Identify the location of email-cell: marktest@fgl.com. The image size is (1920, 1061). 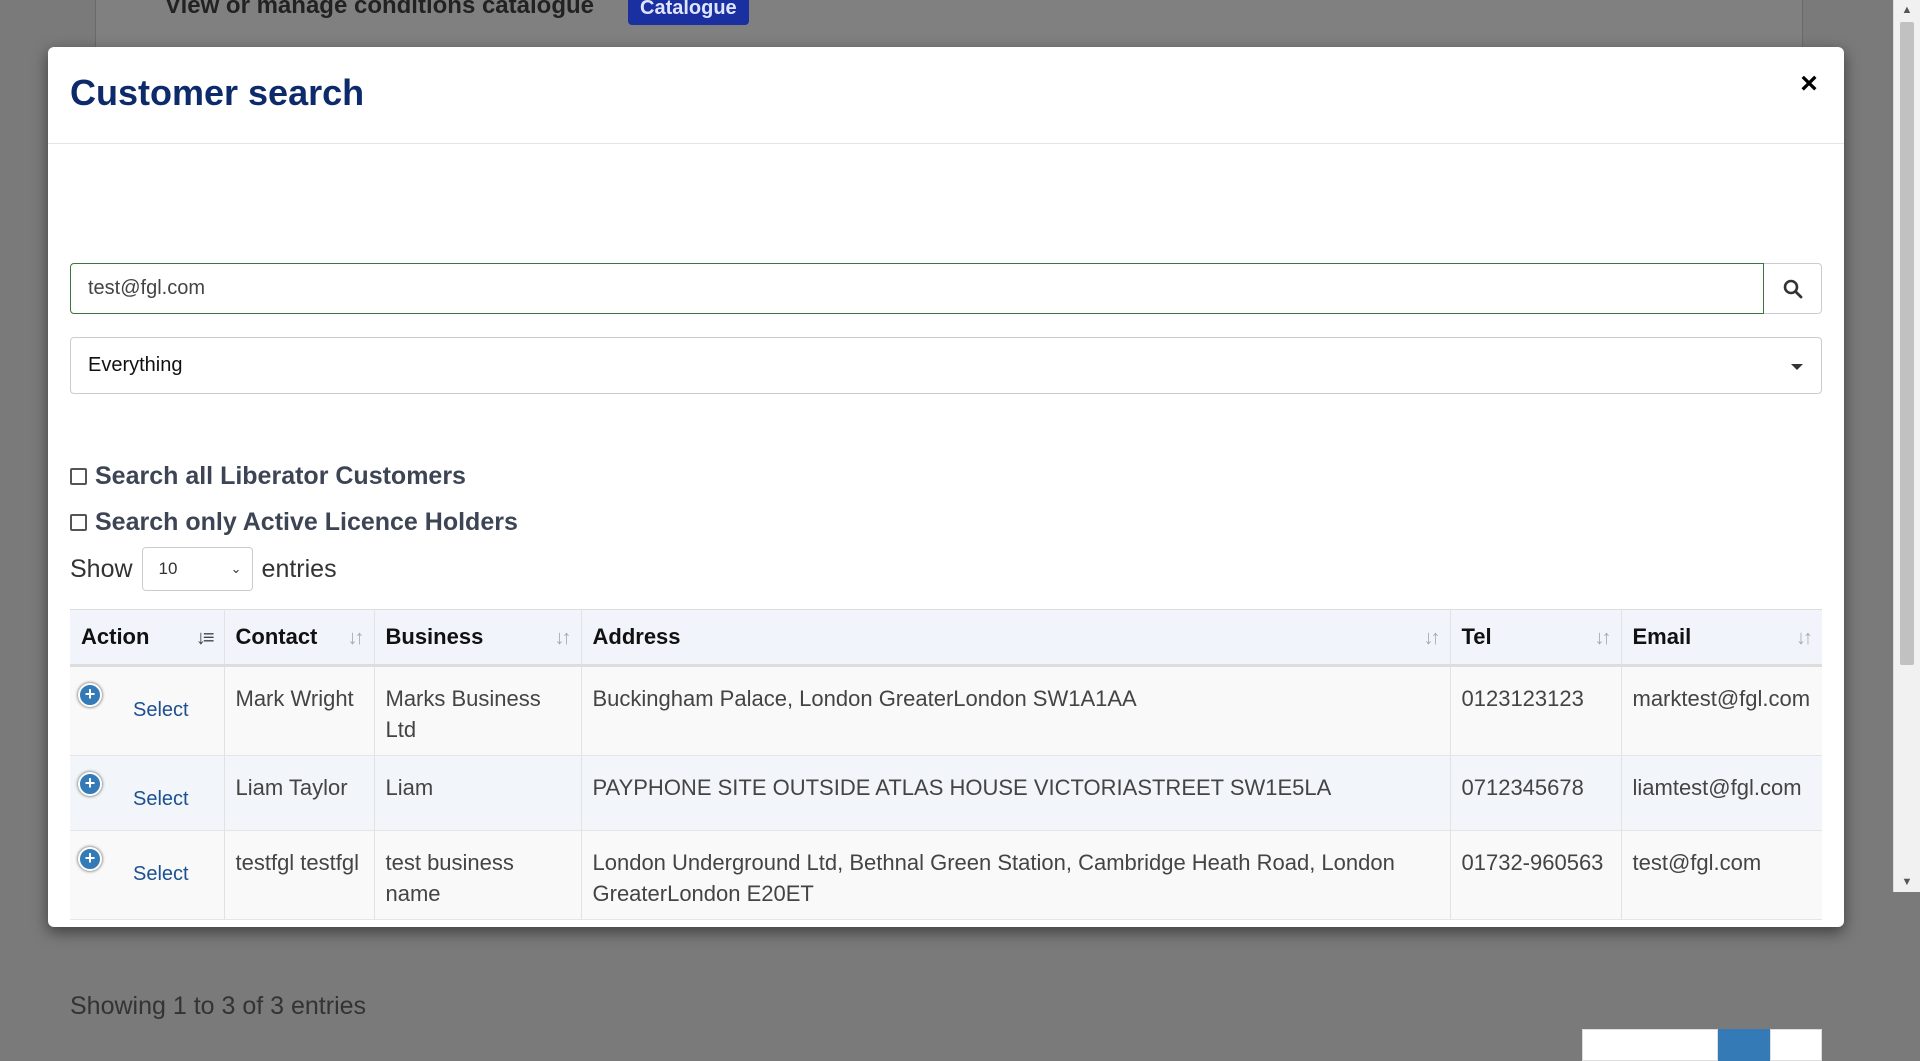
(1721, 710).